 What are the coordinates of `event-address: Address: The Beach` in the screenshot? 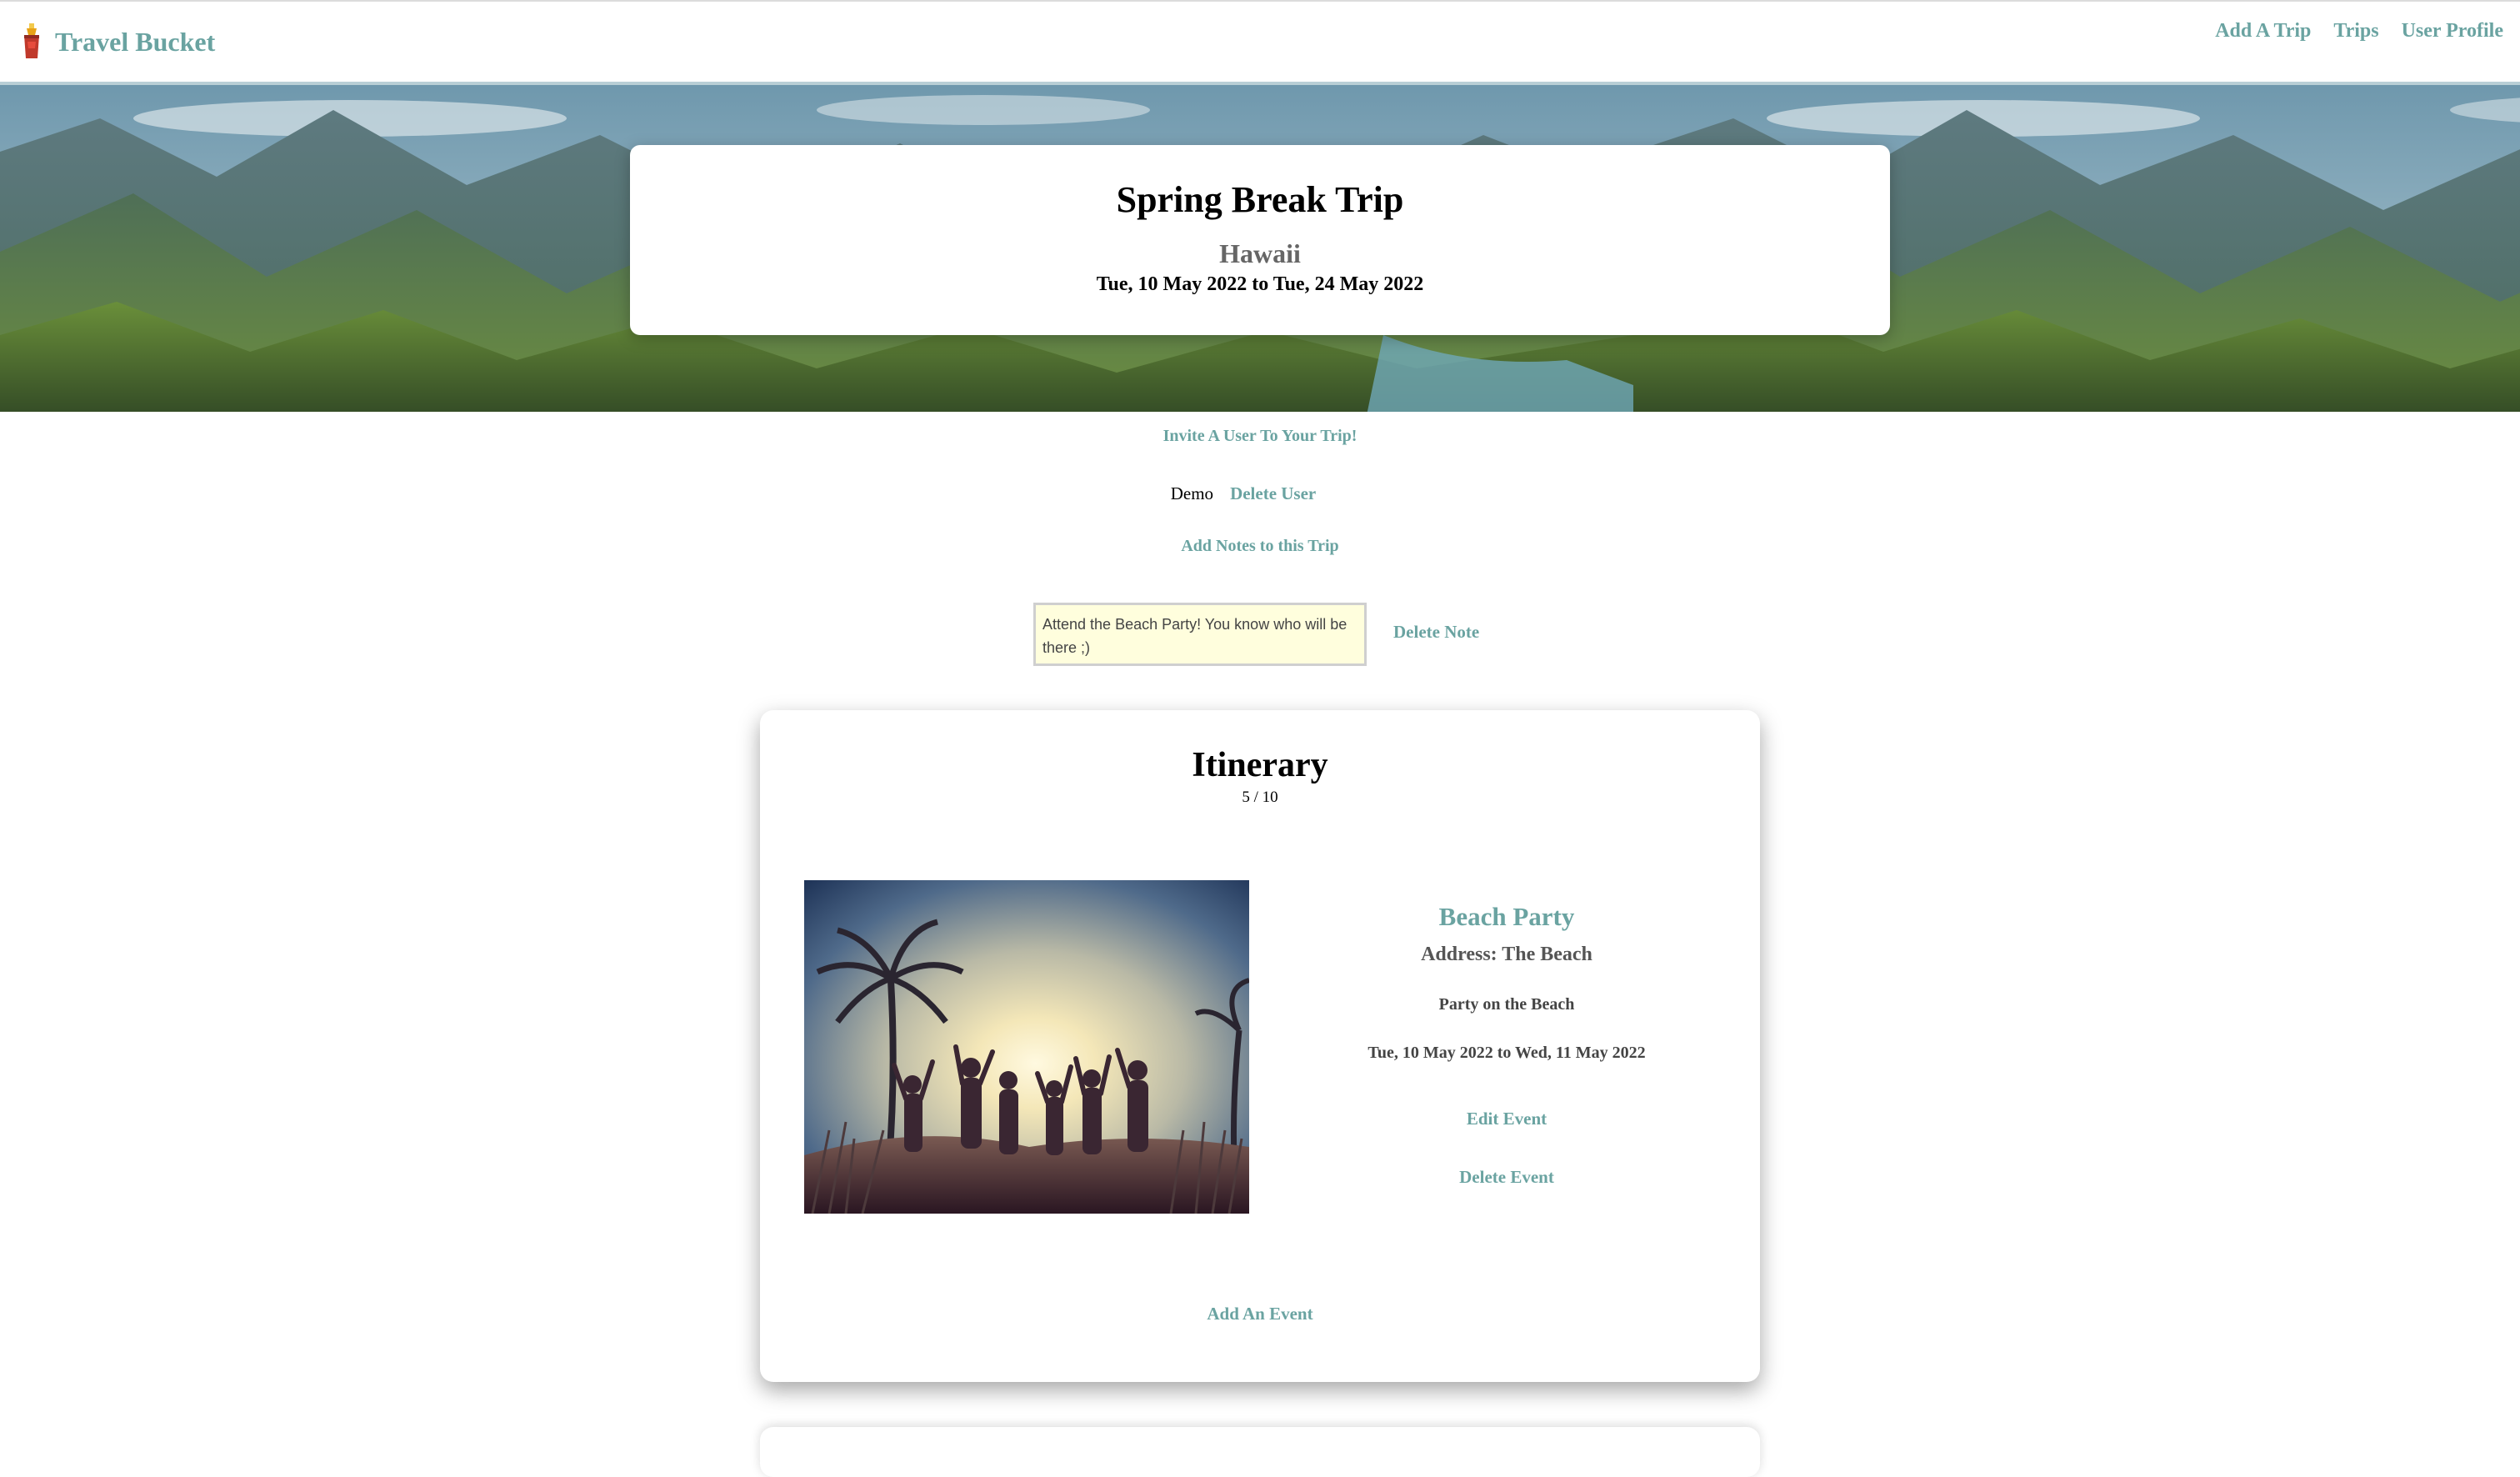 It's located at (1506, 955).